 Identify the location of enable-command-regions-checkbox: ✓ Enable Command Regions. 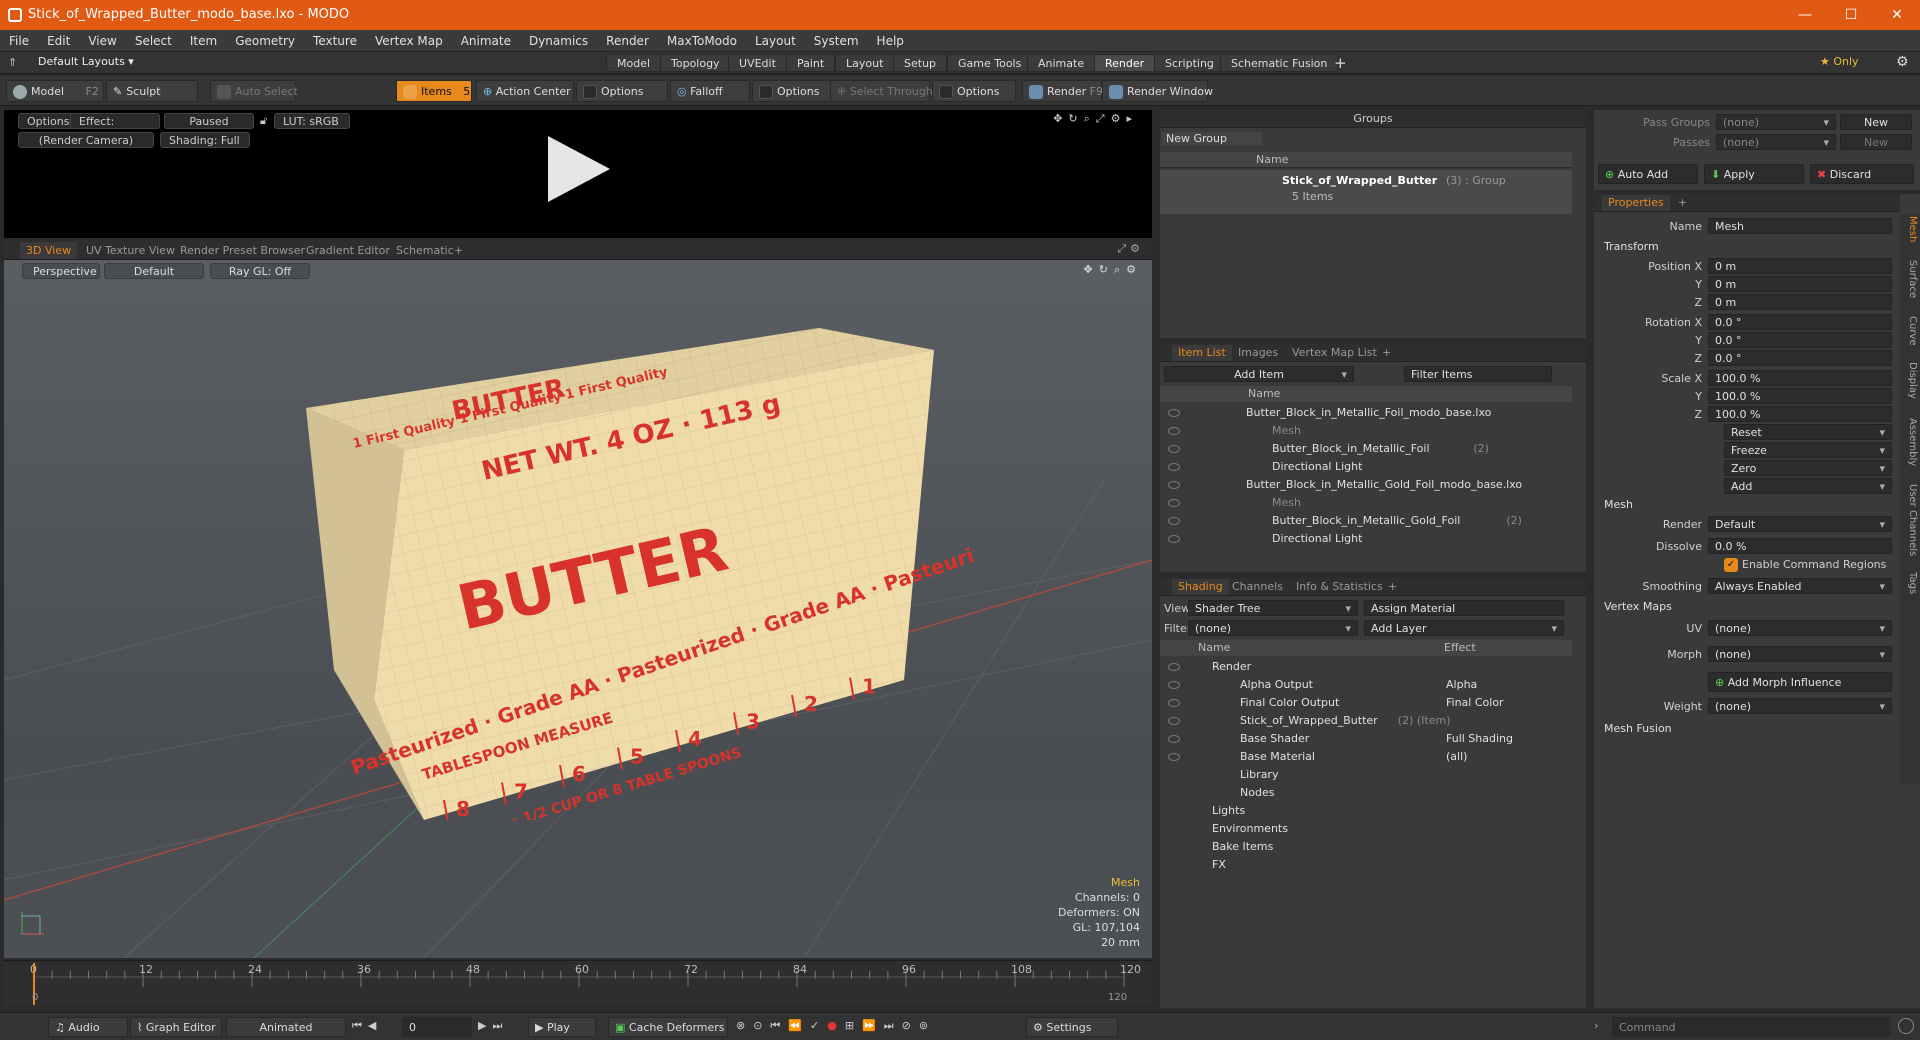
(1805, 565).